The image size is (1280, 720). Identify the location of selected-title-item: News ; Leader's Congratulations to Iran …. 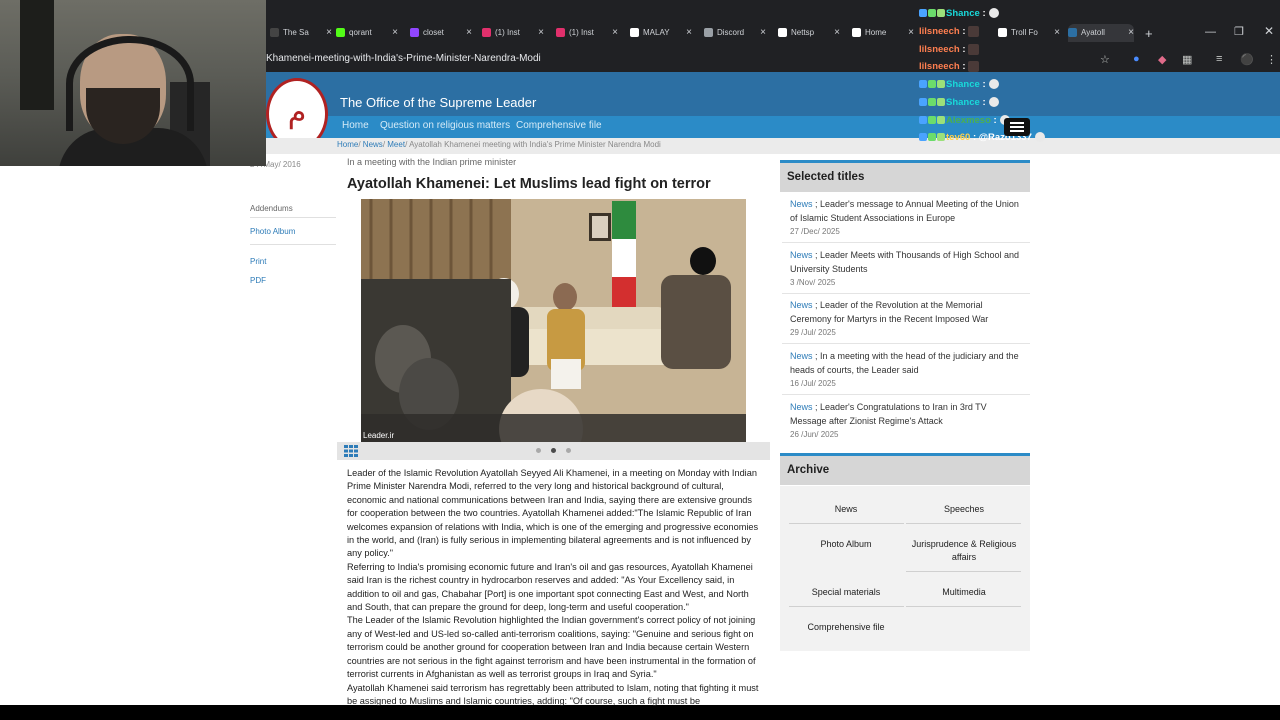
(906, 414).